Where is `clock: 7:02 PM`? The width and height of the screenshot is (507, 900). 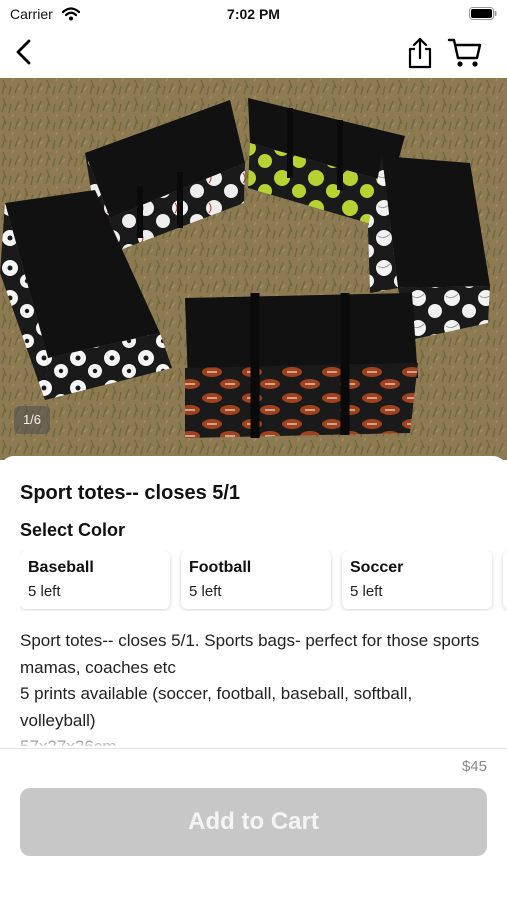
clock: 7:02 PM is located at coordinates (253, 14).